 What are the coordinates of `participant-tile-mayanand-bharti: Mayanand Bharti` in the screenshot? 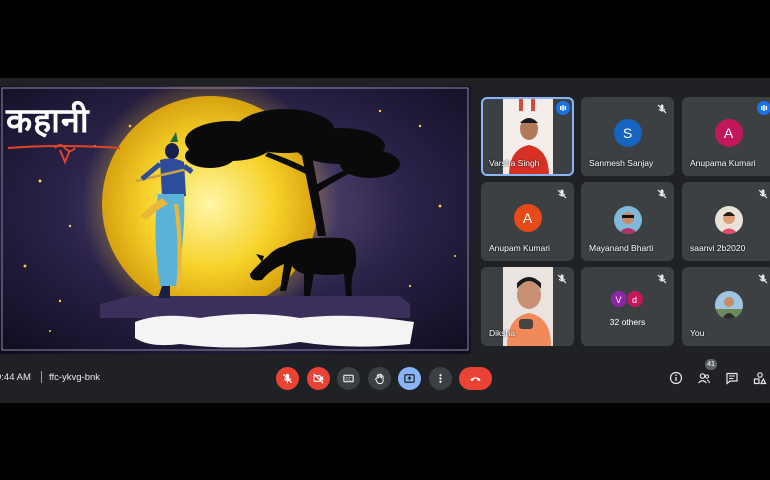 It's located at (627, 221).